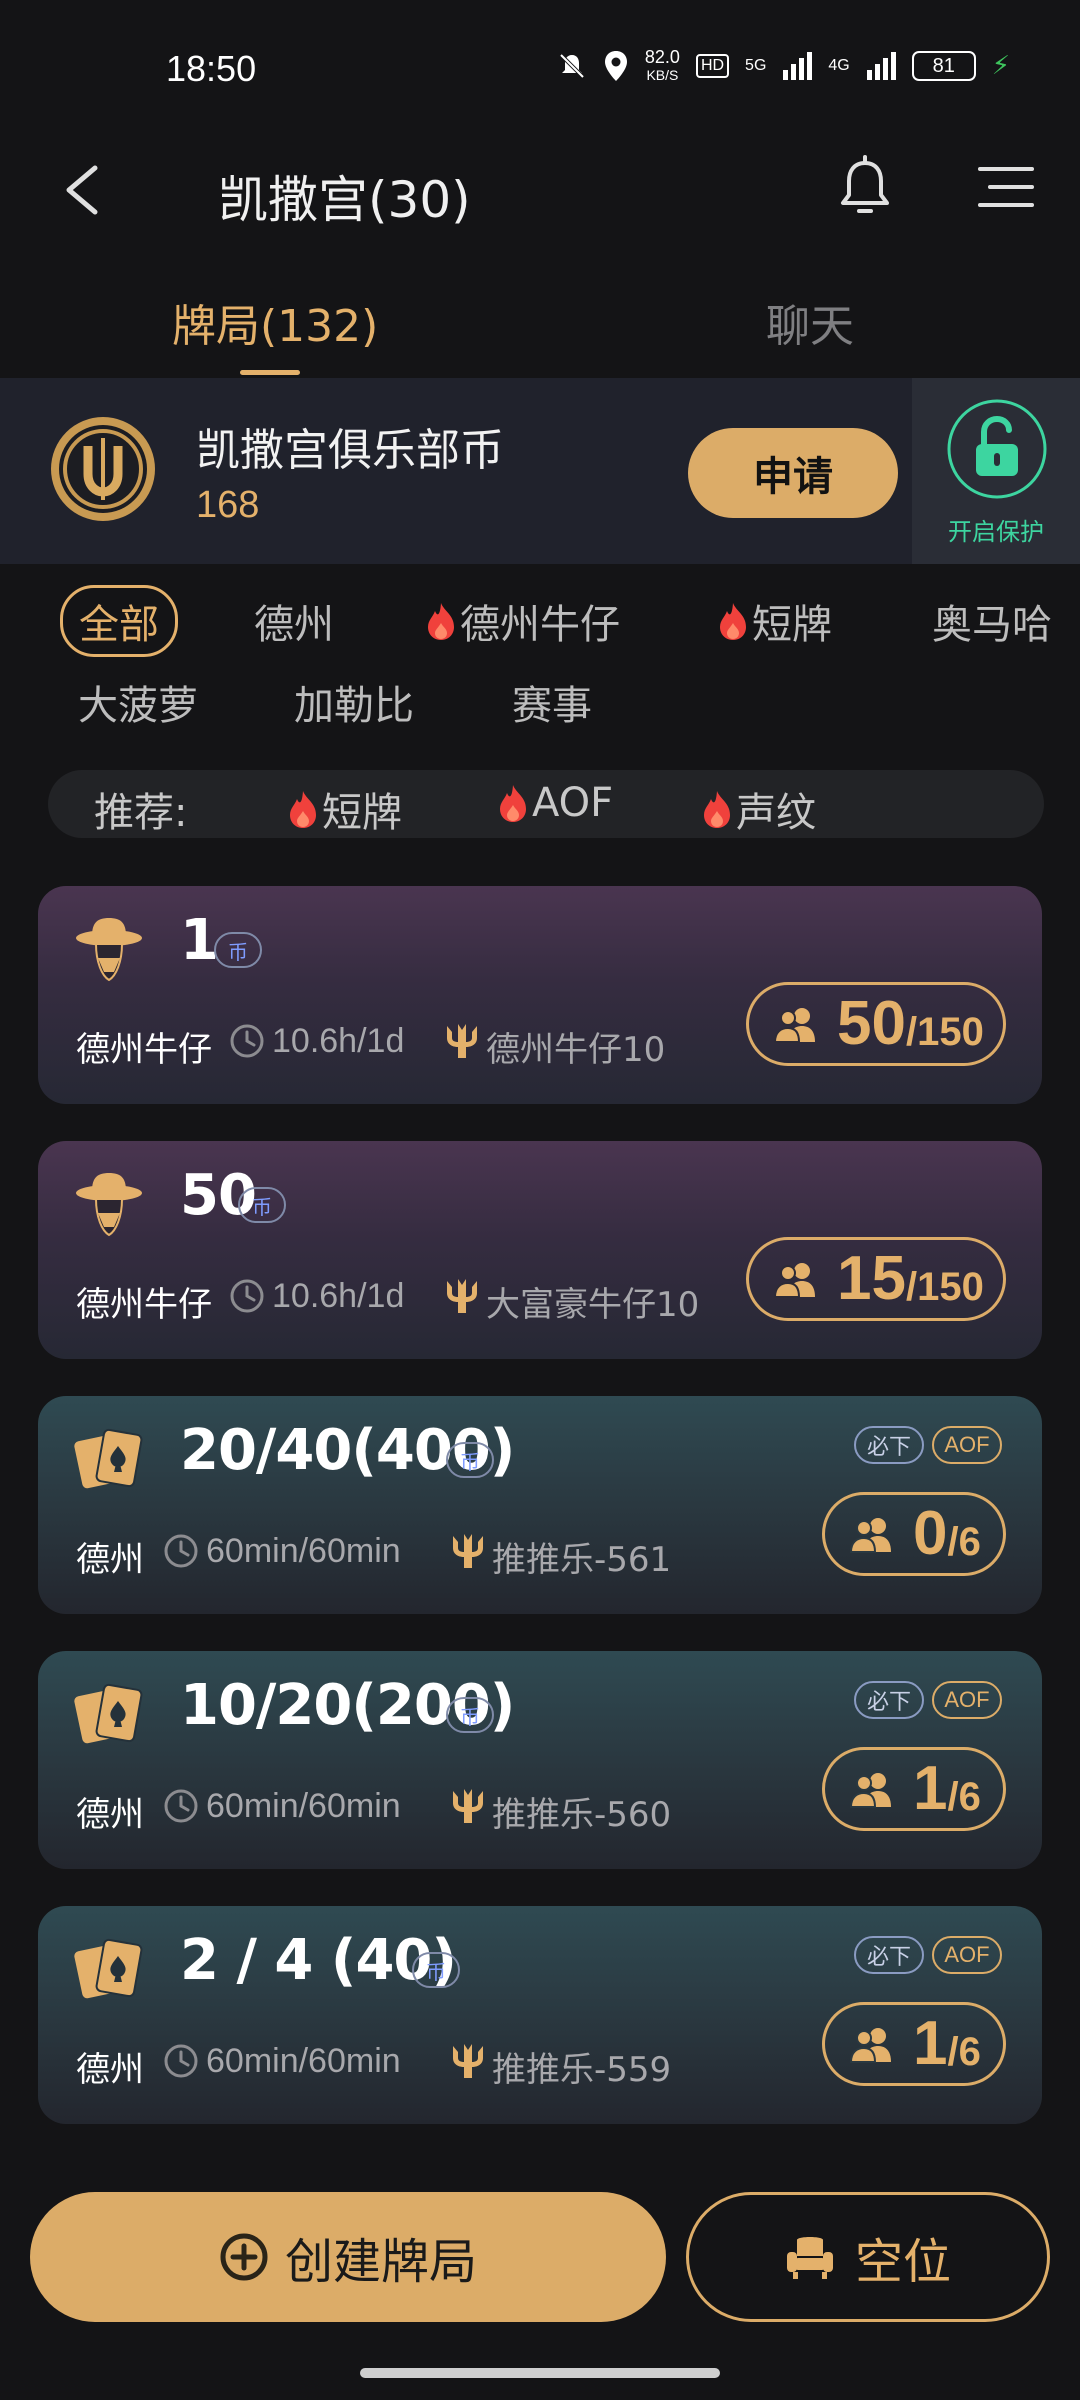 The width and height of the screenshot is (1080, 2400). What do you see at coordinates (119, 625) in the screenshot?
I see `filter-label: 全部` at bounding box center [119, 625].